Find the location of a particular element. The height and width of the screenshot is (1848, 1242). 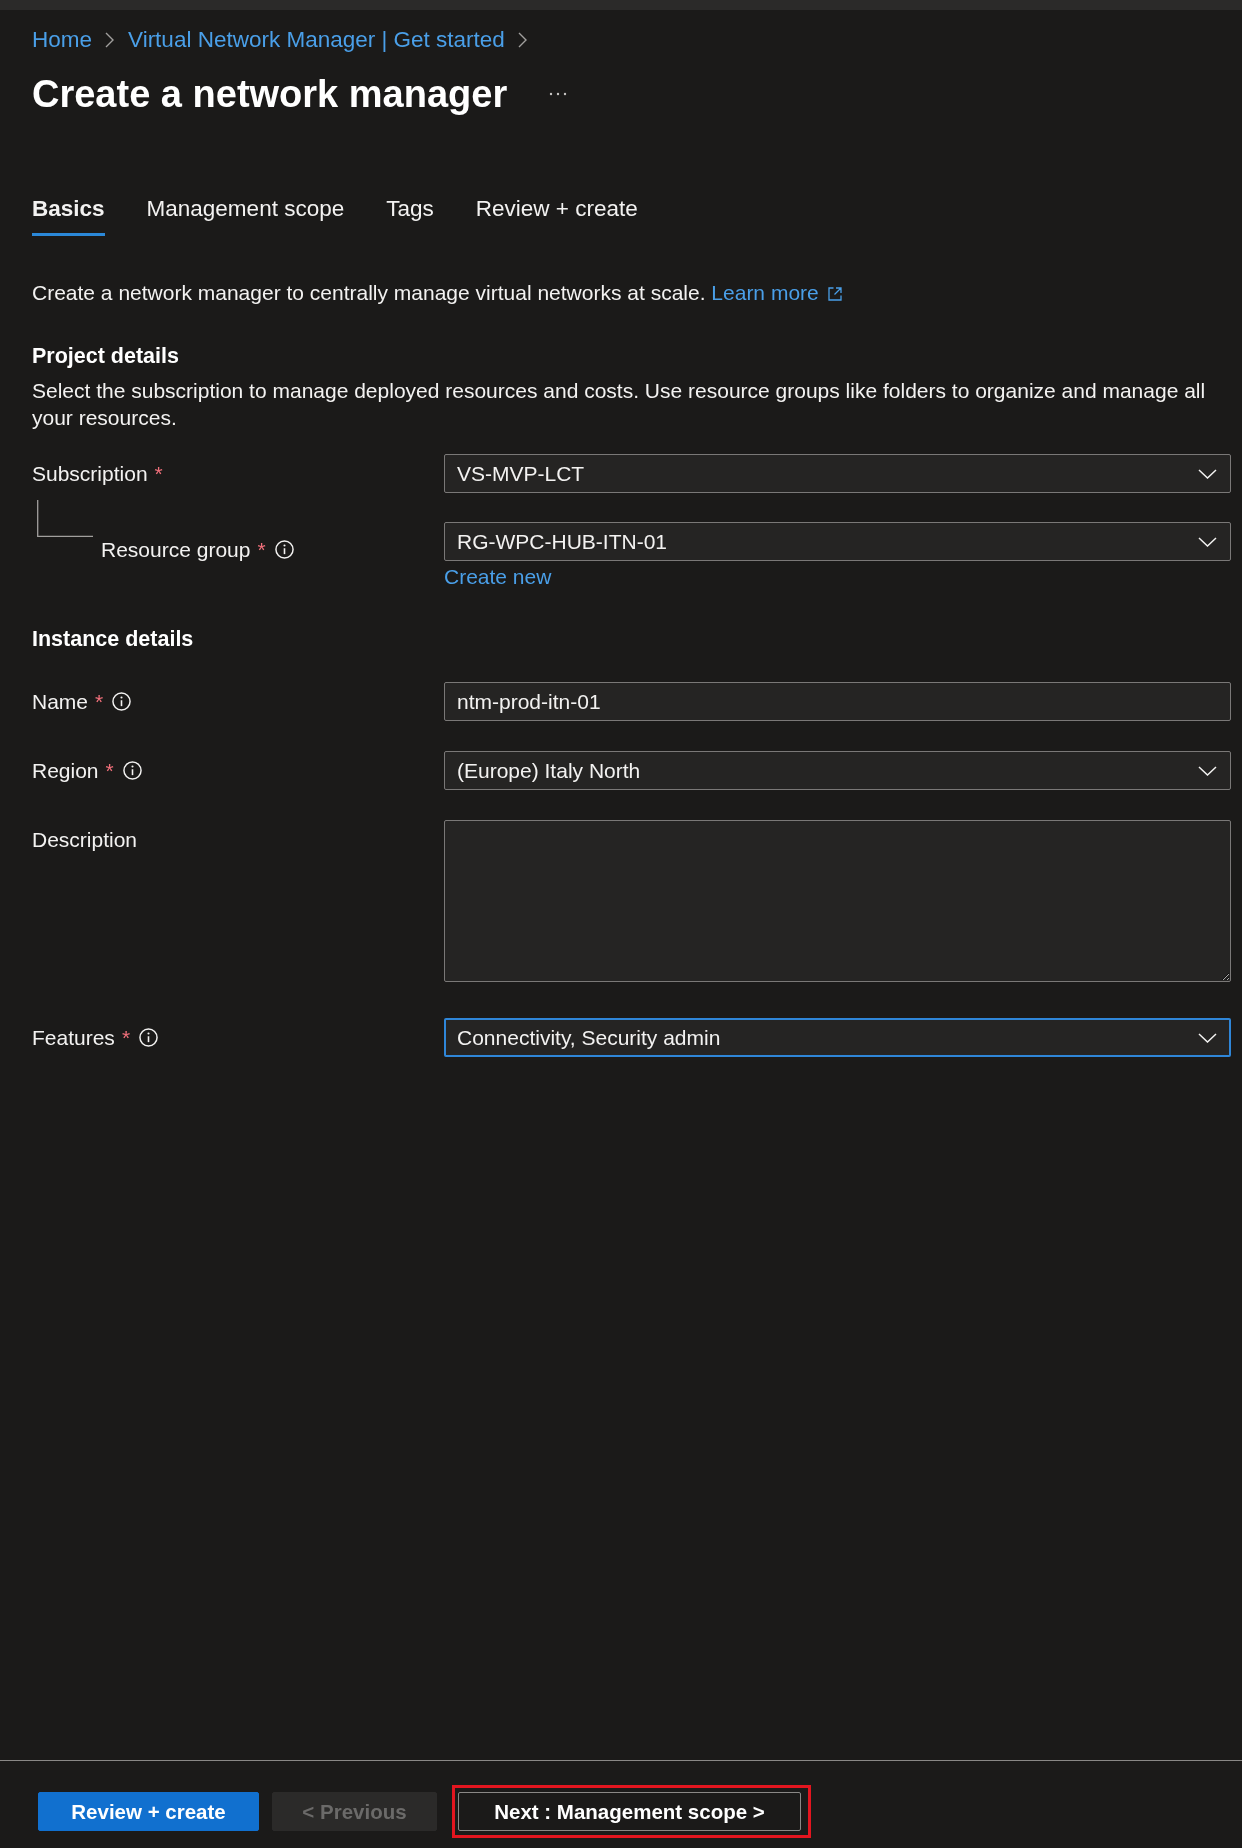

intro-text: Create a network manager to centrally manage virtual networks at scale. Learn more is located at coordinates (631, 293).